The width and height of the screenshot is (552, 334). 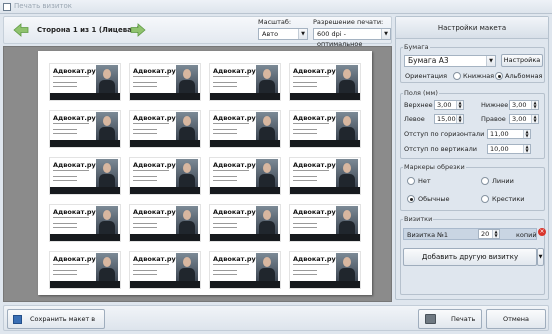 What do you see at coordinates (430, 319) in the screenshot?
I see `printer-icon` at bounding box center [430, 319].